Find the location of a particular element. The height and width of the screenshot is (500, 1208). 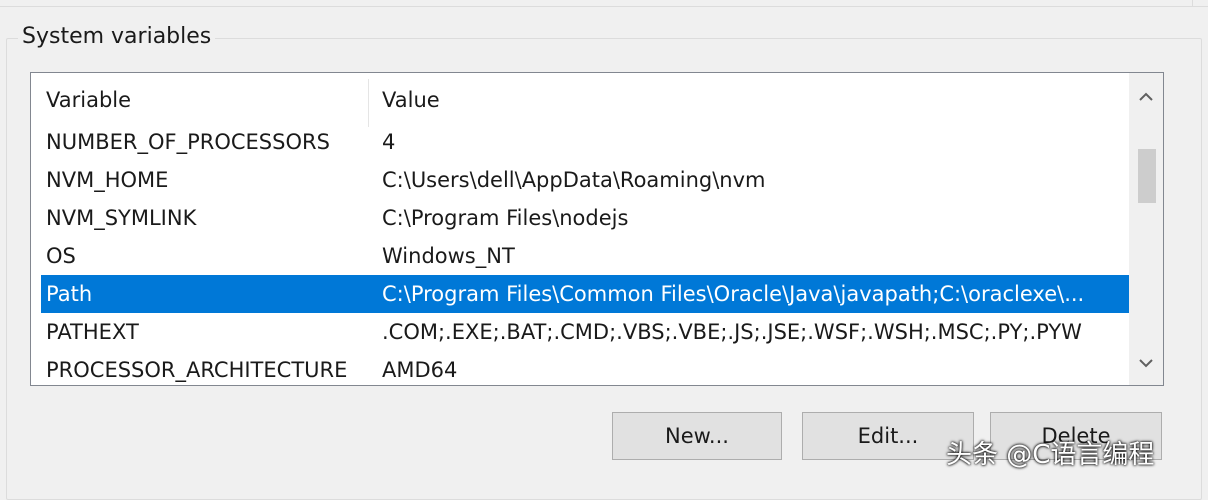

variable-value: C:\Users\dell\AppData\Roaming\nvm is located at coordinates (574, 180).